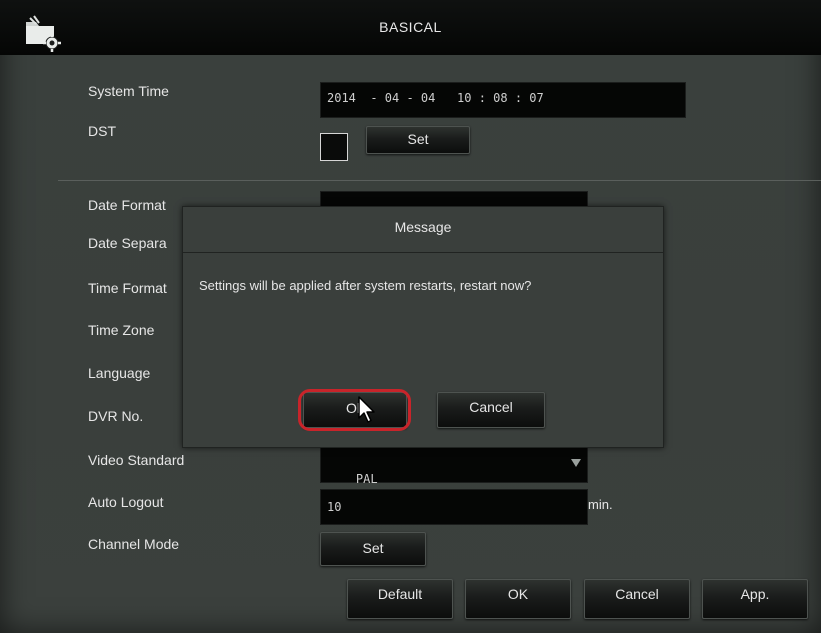  What do you see at coordinates (134, 544) in the screenshot?
I see `channel-mode-label: Channel Mode` at bounding box center [134, 544].